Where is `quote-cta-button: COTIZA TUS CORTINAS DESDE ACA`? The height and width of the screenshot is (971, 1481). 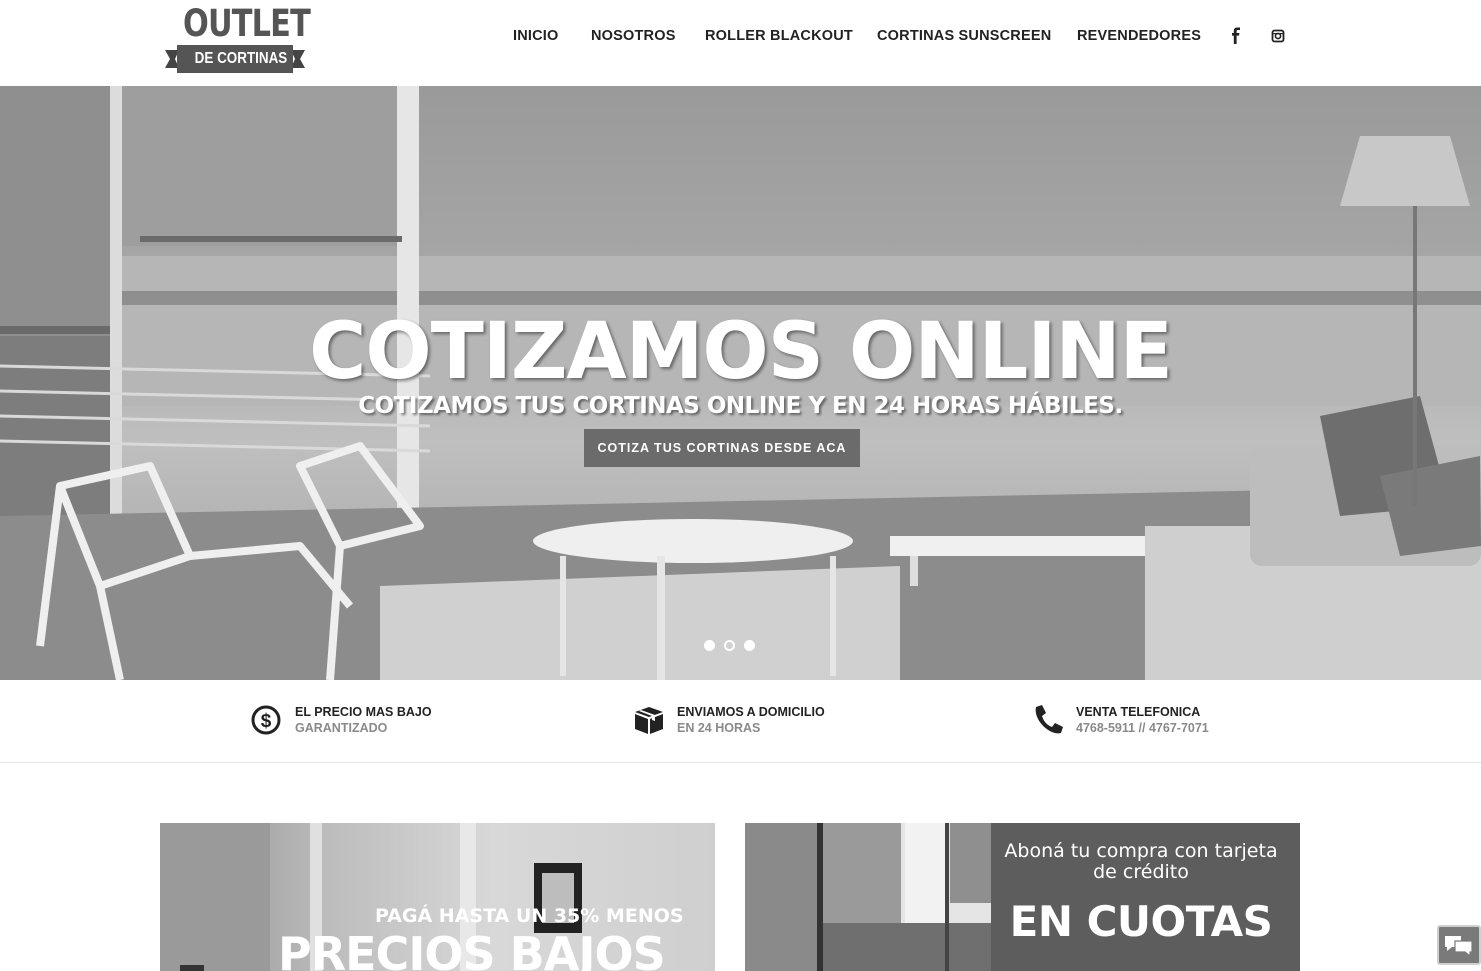
quote-cta-button: COTIZA TUS CORTINAS DESDE ACA is located at coordinates (722, 448).